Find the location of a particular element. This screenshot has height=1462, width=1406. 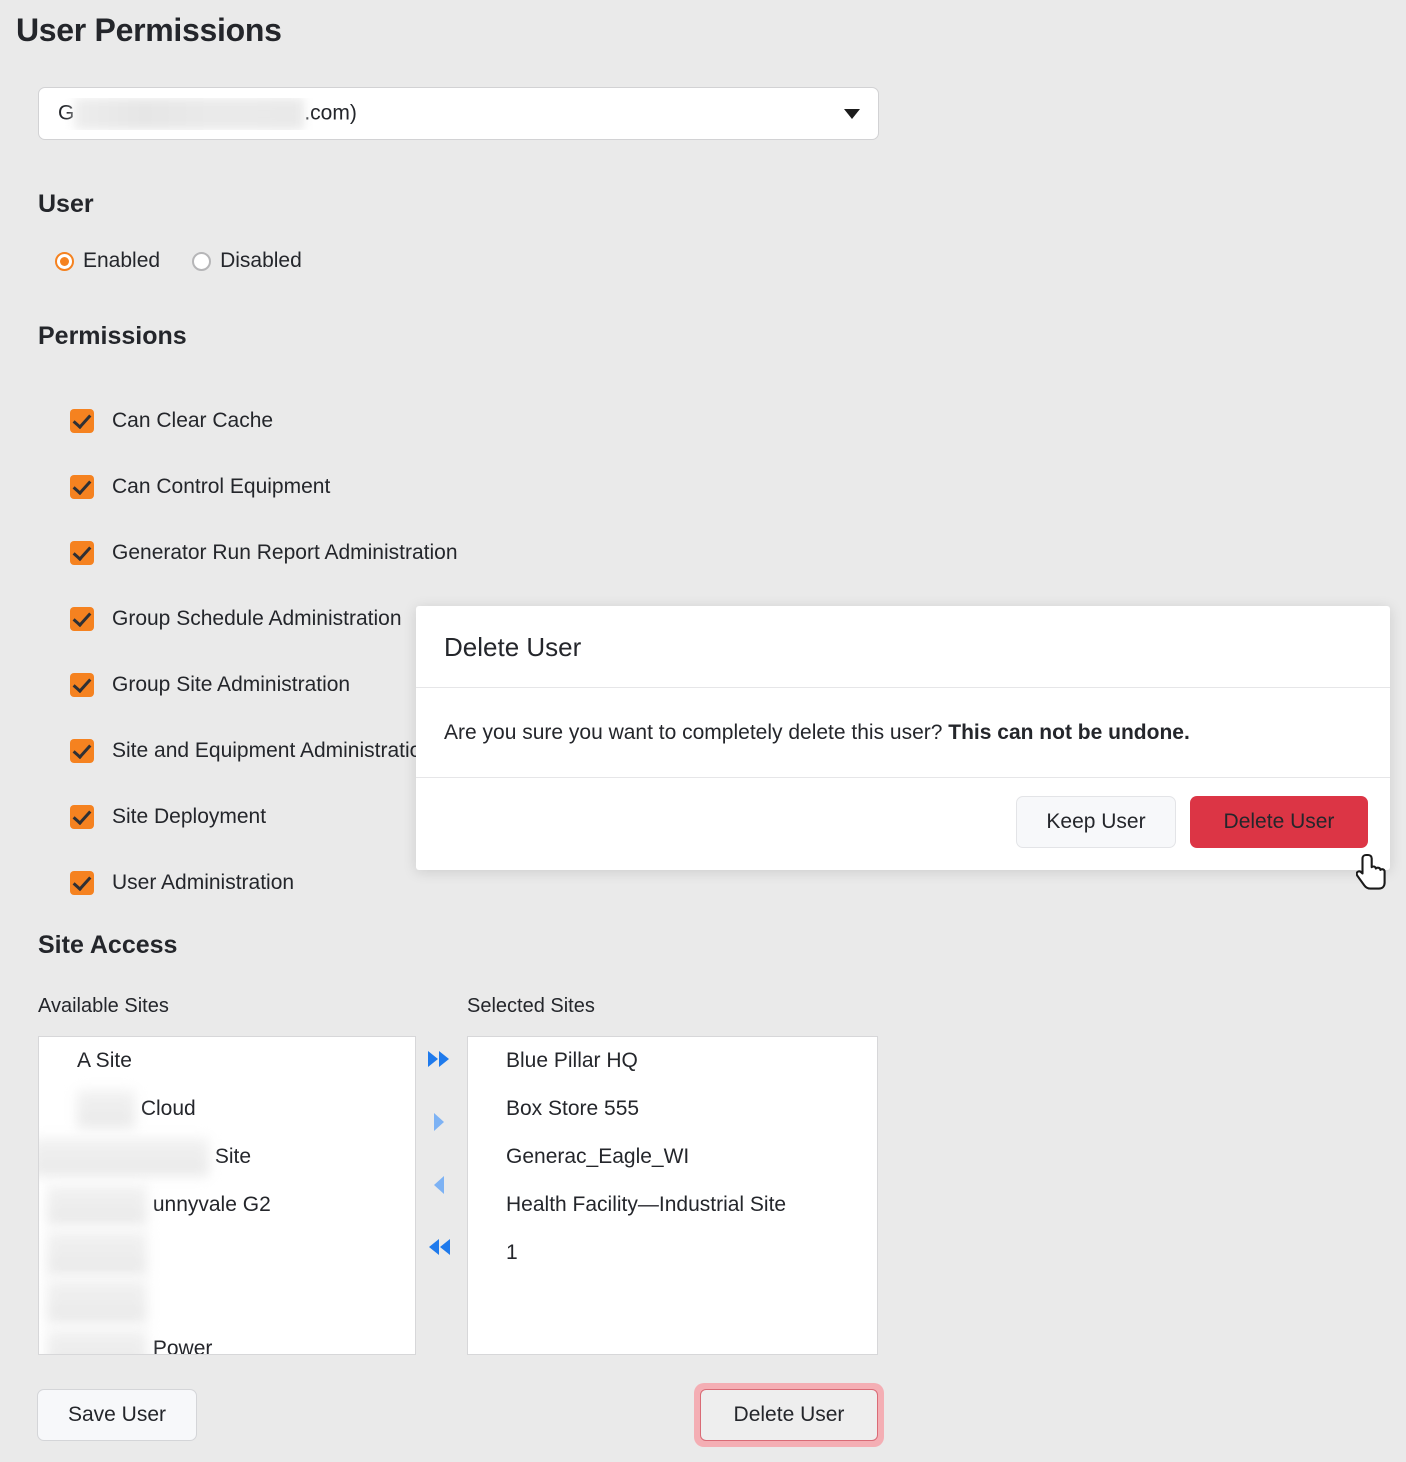

save-user-button: Save User is located at coordinates (117, 1415).